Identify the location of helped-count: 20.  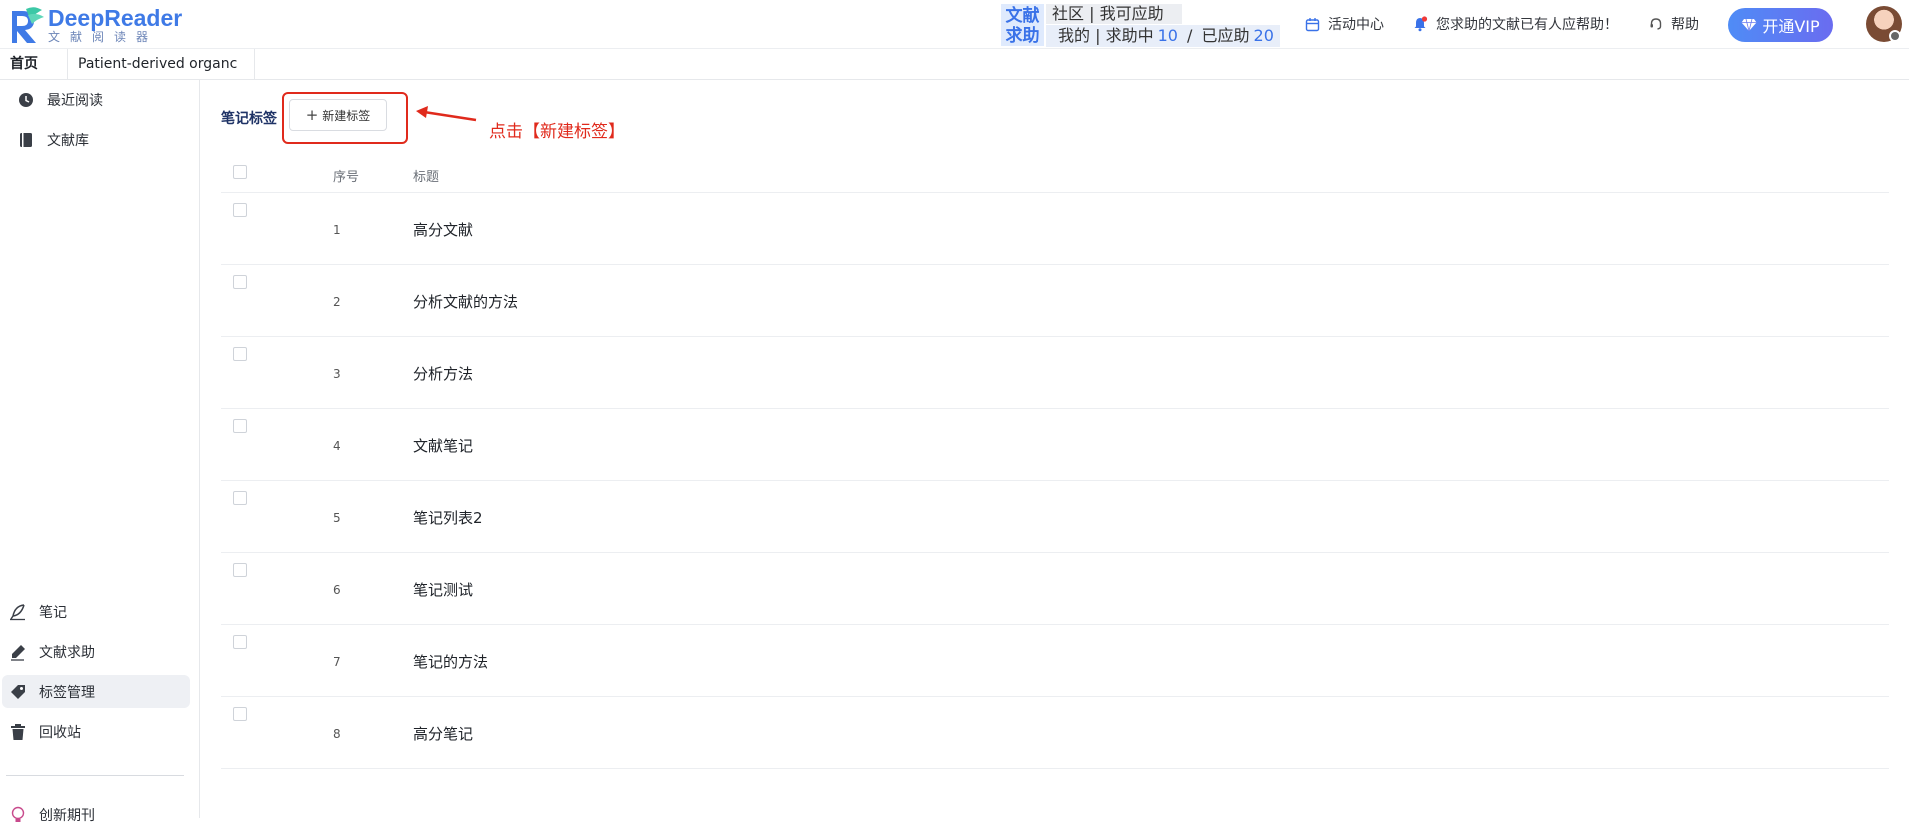
(1263, 35).